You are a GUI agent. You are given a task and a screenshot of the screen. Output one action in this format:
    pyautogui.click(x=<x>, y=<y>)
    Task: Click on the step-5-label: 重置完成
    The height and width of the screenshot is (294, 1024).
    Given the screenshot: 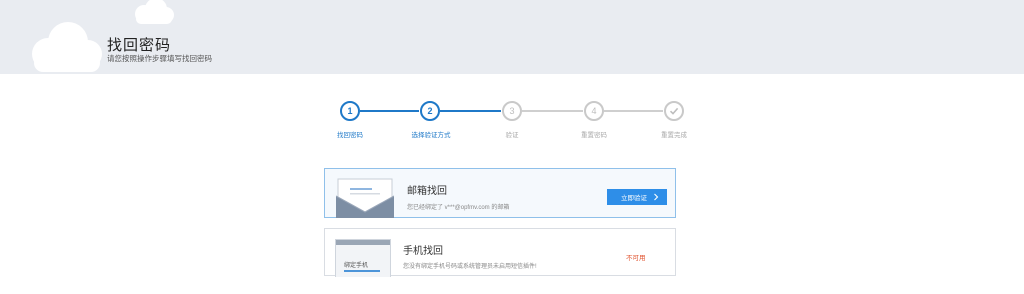 What is the action you would take?
    pyautogui.click(x=674, y=135)
    